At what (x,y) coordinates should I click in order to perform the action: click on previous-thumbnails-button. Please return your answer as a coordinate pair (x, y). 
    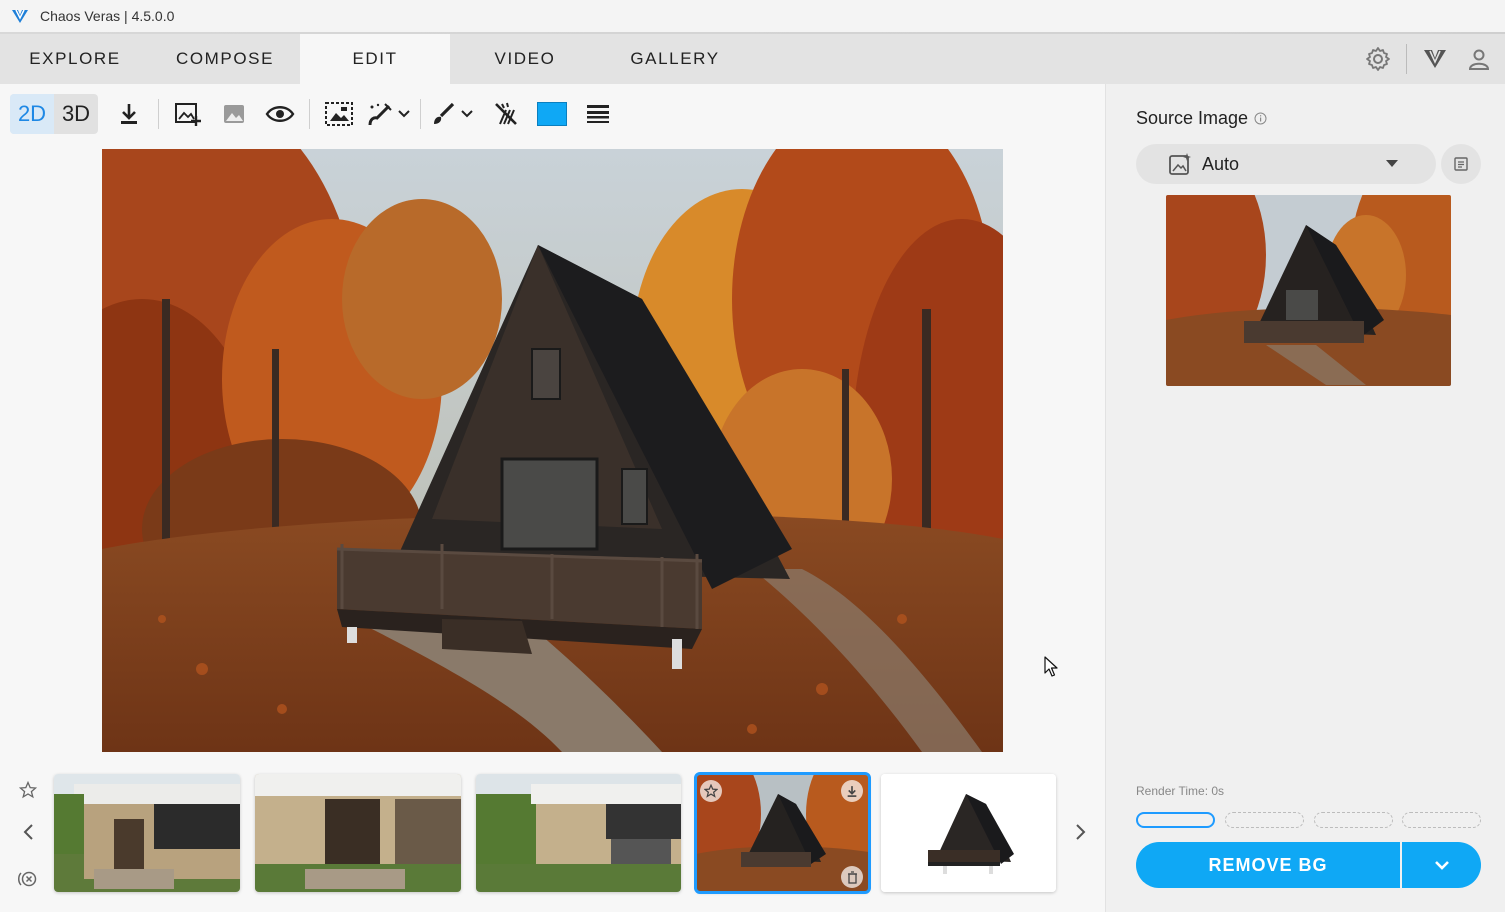
    Looking at the image, I should click on (28, 832).